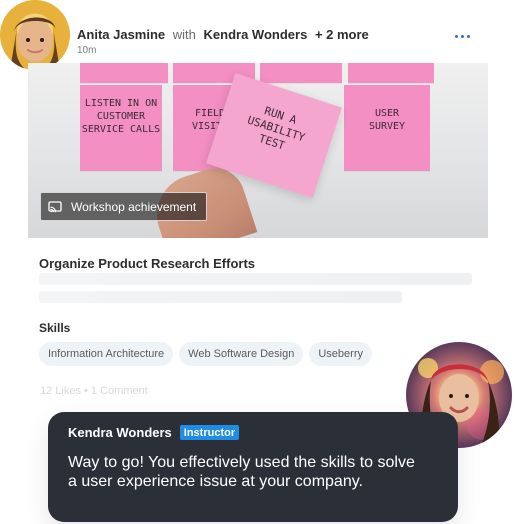 The image size is (516, 524). Describe the element at coordinates (121, 34) in the screenshot. I see `post-author: Anita Jasmine` at that location.